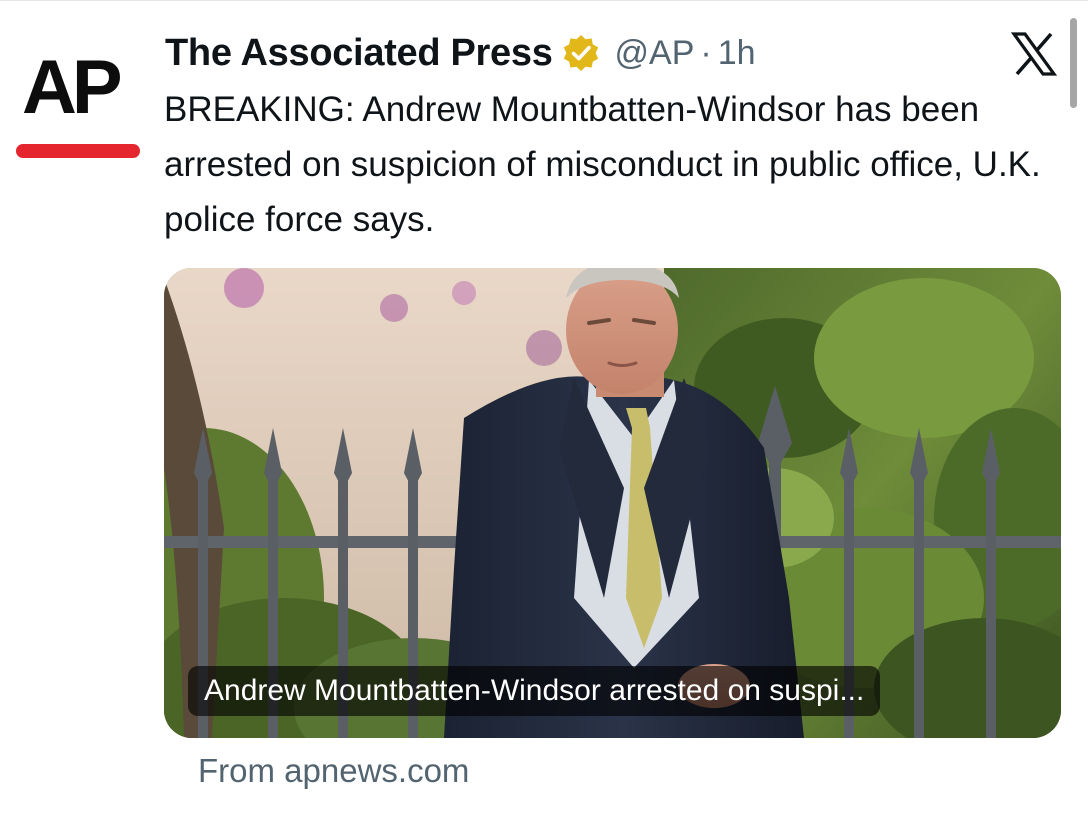 The image size is (1088, 819). Describe the element at coordinates (78, 151) in the screenshot. I see `ap-logo-red-bar` at that location.